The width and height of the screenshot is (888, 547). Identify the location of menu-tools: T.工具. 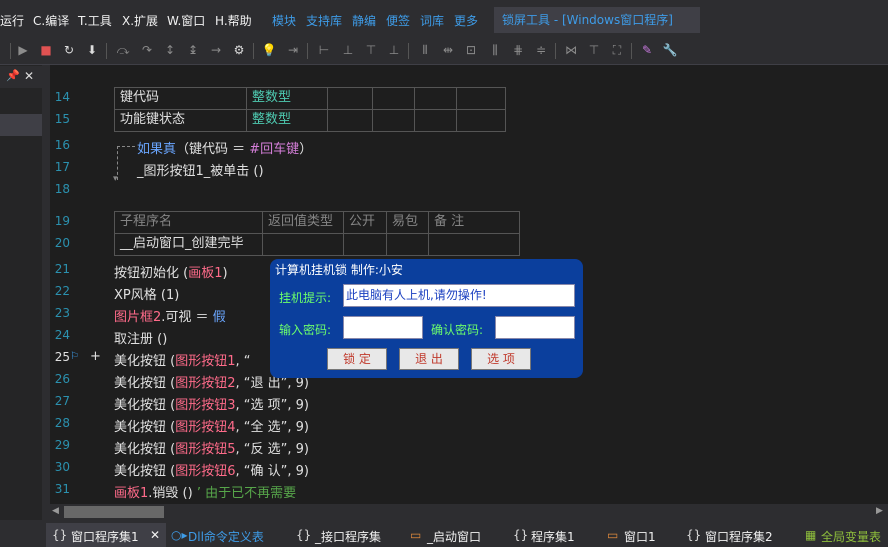
(95, 20).